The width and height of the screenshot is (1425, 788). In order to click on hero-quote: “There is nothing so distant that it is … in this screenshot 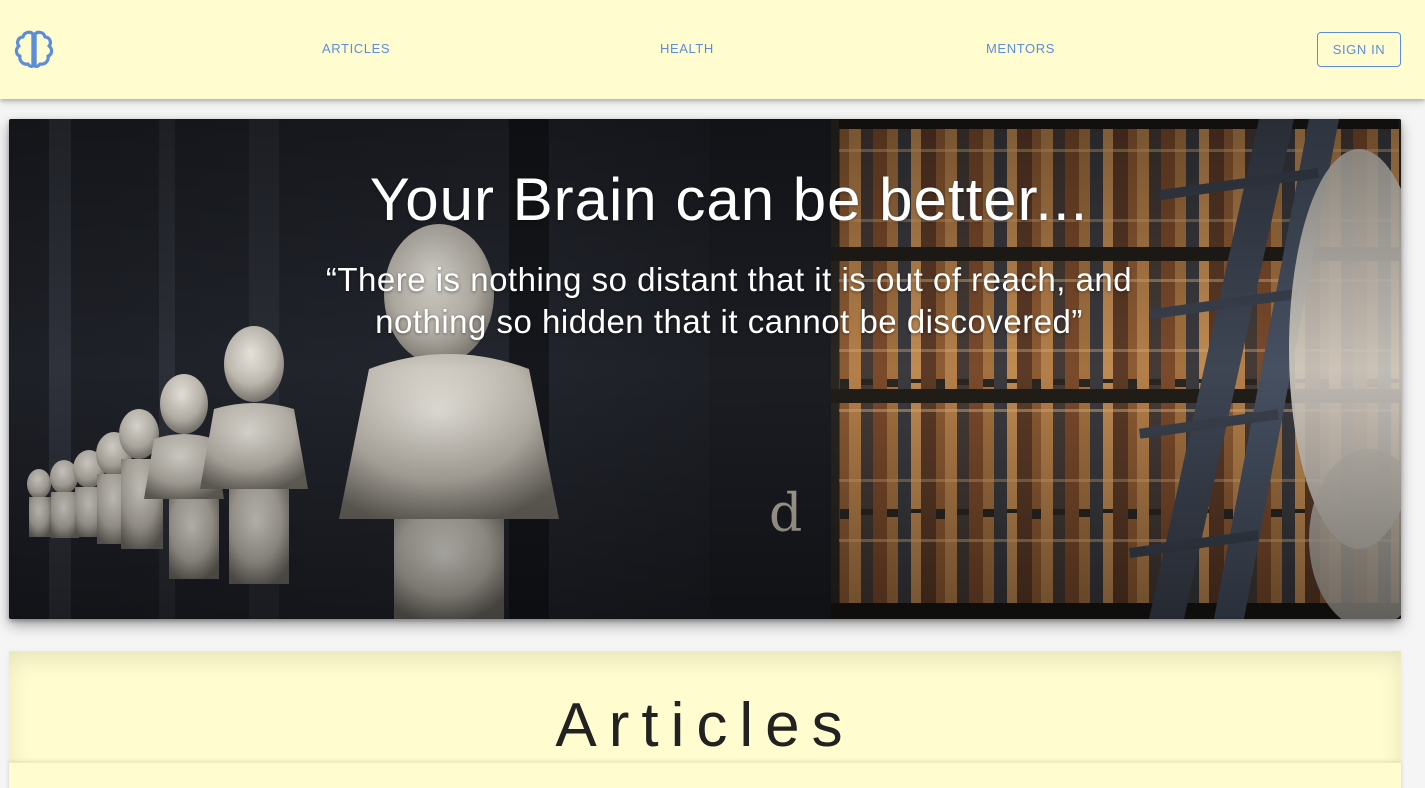, I will do `click(729, 300)`.